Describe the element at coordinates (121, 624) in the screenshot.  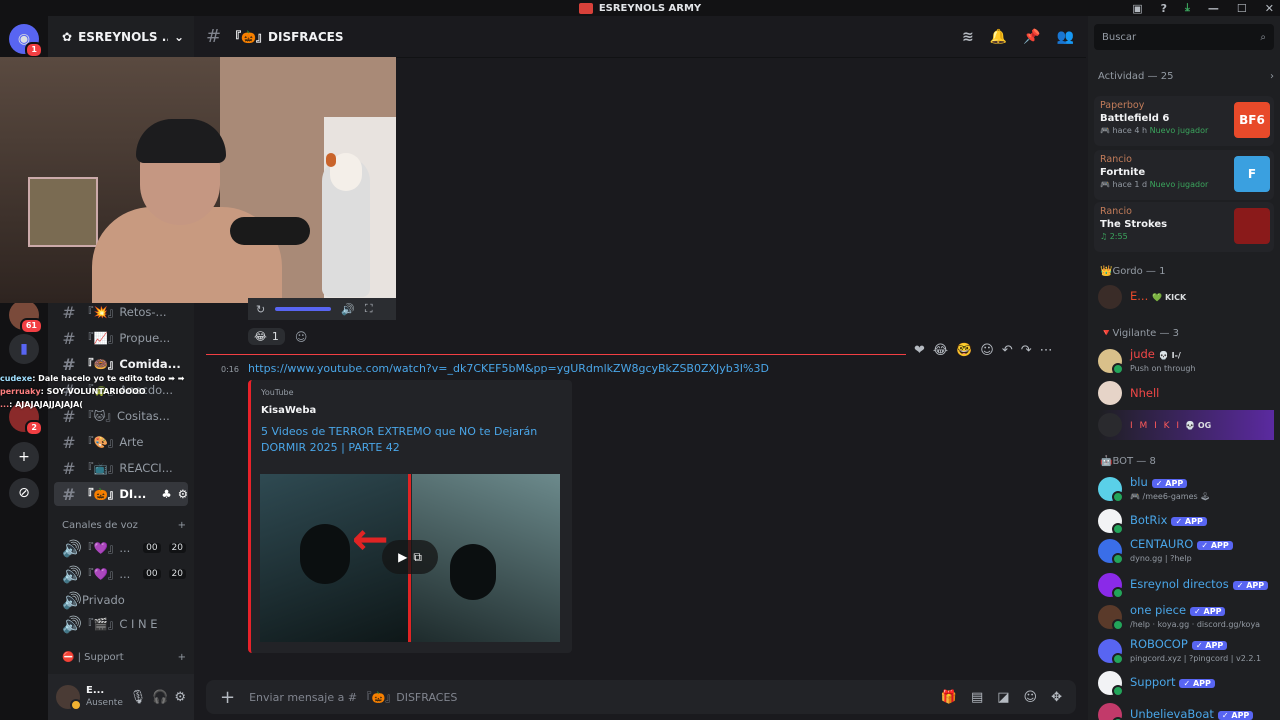
I see `voice-channel: 🔊 『🎬』C I N E` at that location.